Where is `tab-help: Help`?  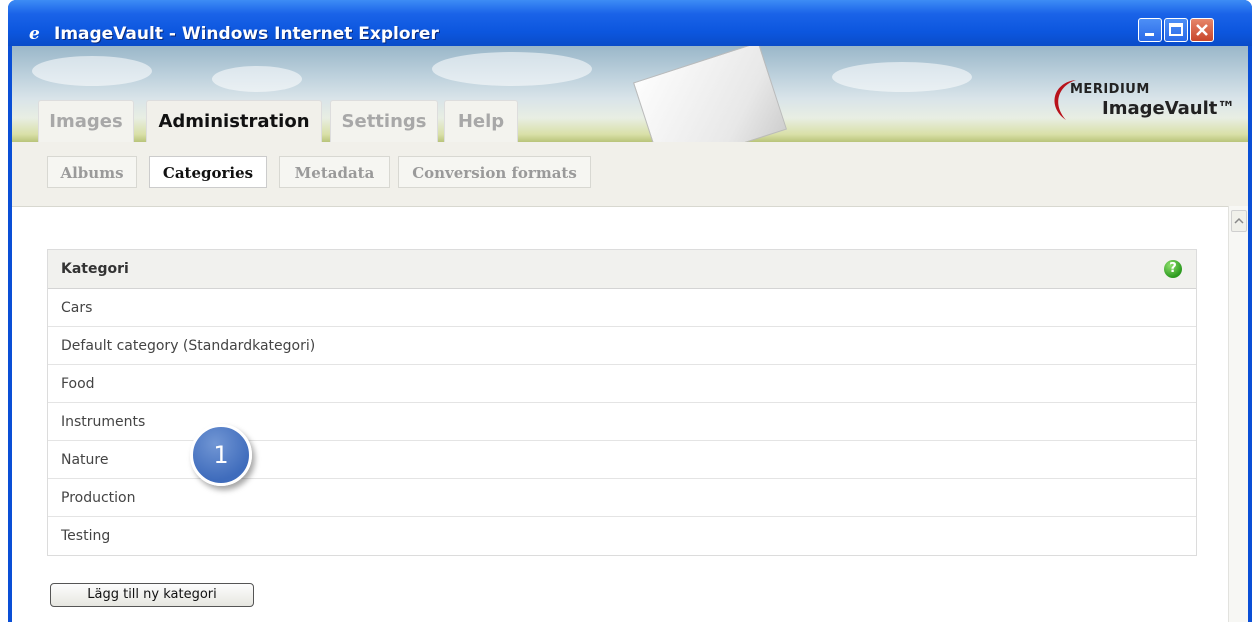
tab-help: Help is located at coordinates (481, 121).